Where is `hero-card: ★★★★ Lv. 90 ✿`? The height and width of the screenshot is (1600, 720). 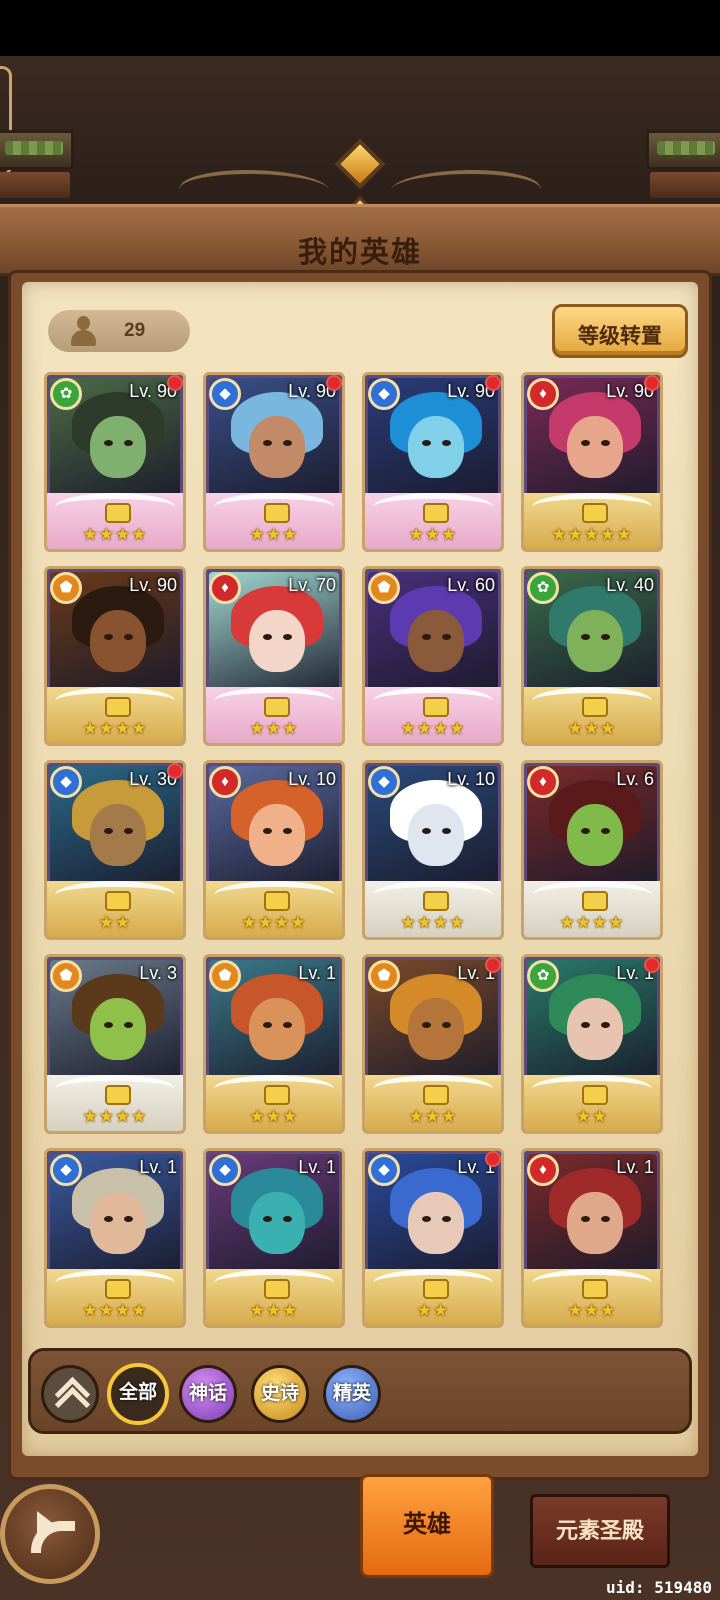
hero-card: ★★★★ Lv. 90 ✿ is located at coordinates (115, 462).